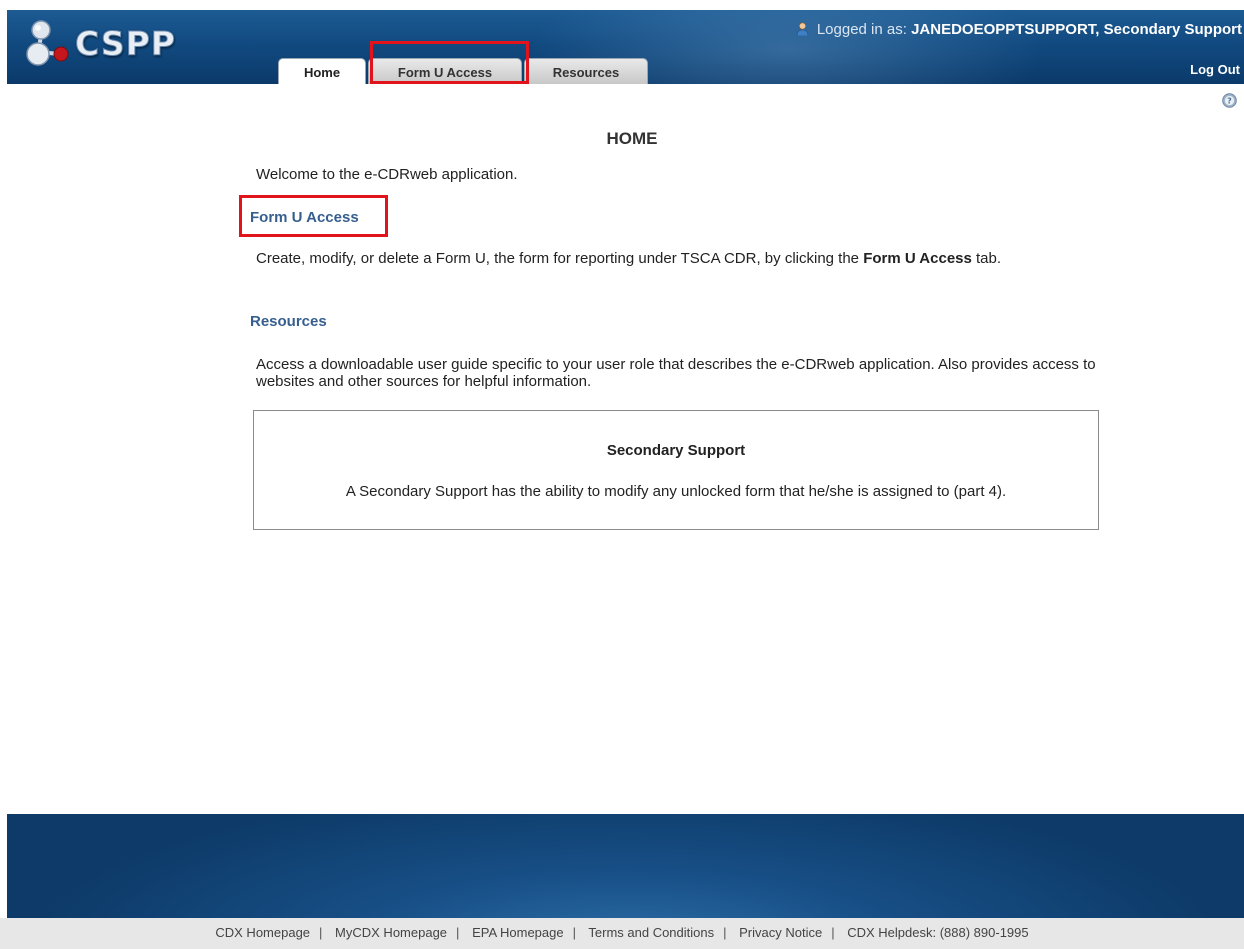  I want to click on footer-link-epa-homepage: EPA Homepage, so click(518, 932).